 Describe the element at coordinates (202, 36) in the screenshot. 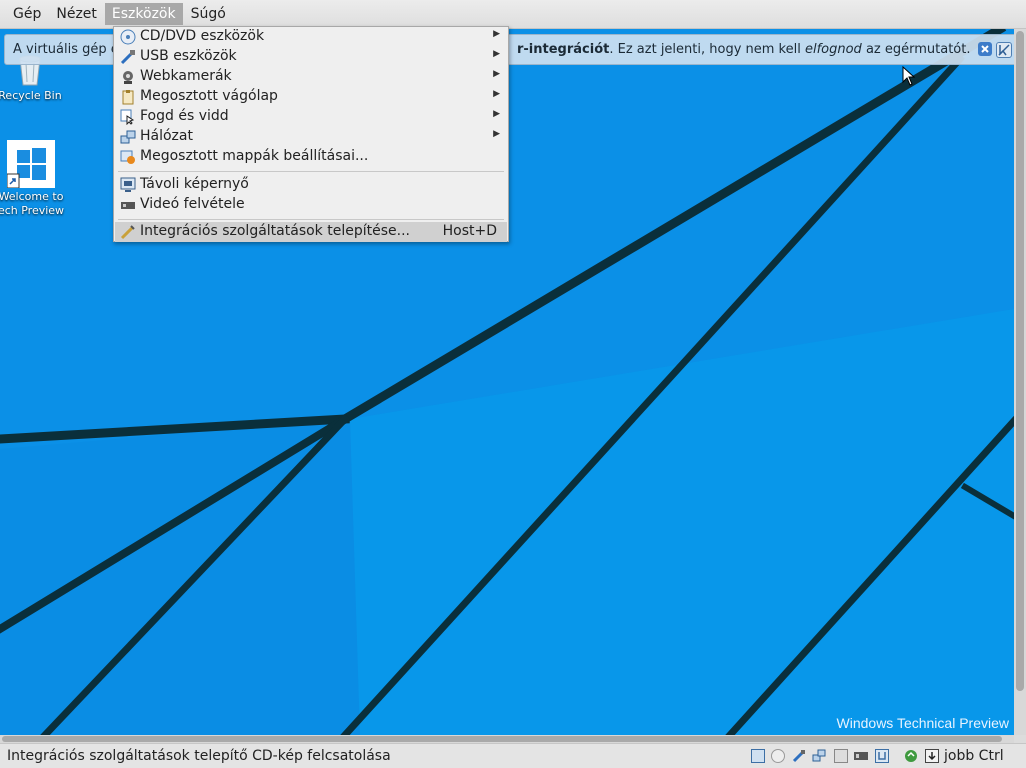

I see `menu-item-label: CD/DVD eszközök` at that location.